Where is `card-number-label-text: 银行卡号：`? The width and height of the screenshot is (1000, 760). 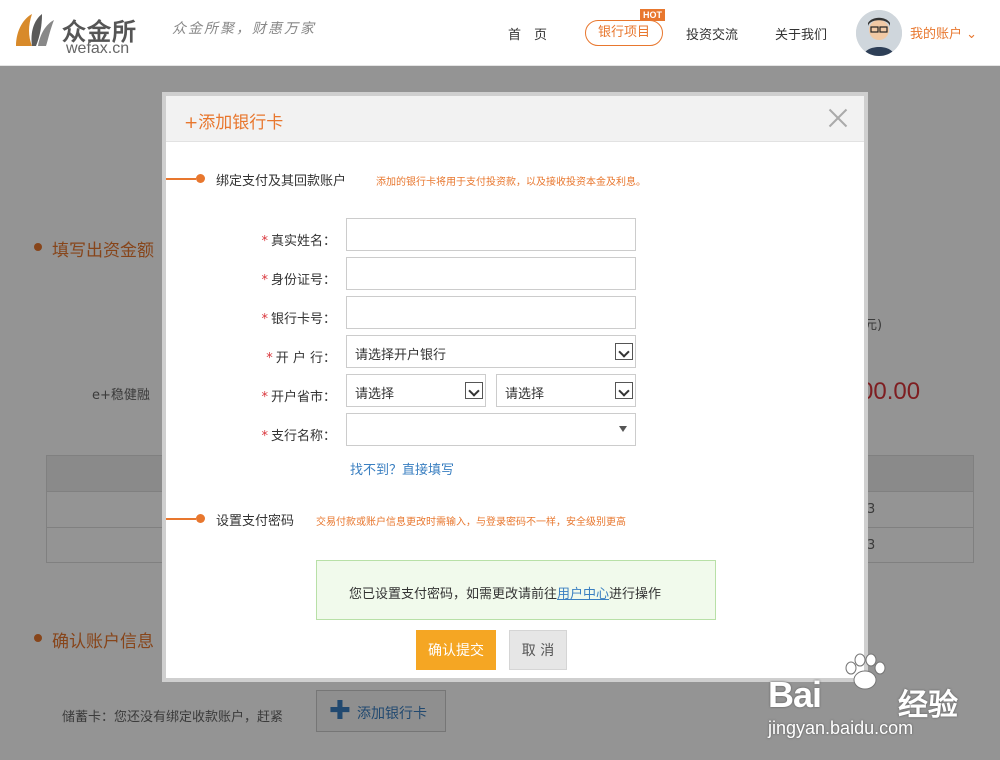
card-number-label-text: 银行卡号： is located at coordinates (303, 319).